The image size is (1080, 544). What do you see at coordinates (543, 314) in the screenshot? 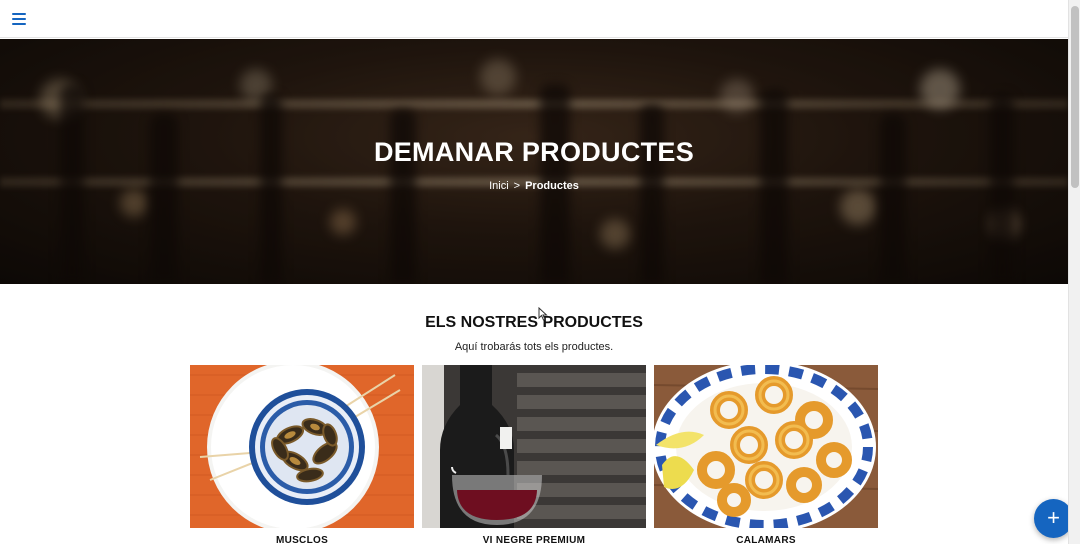
I see `mouse-cursor-icon` at bounding box center [543, 314].